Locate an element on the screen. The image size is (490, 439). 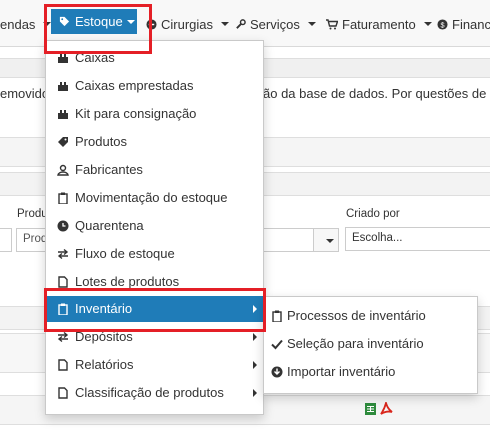
menu-item-lotes: Lotes de produtos is located at coordinates (154, 282).